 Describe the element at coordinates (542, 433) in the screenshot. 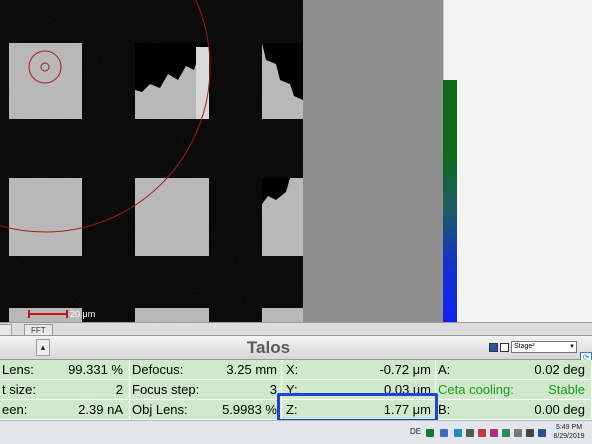

I see `tray-volume-icon` at that location.